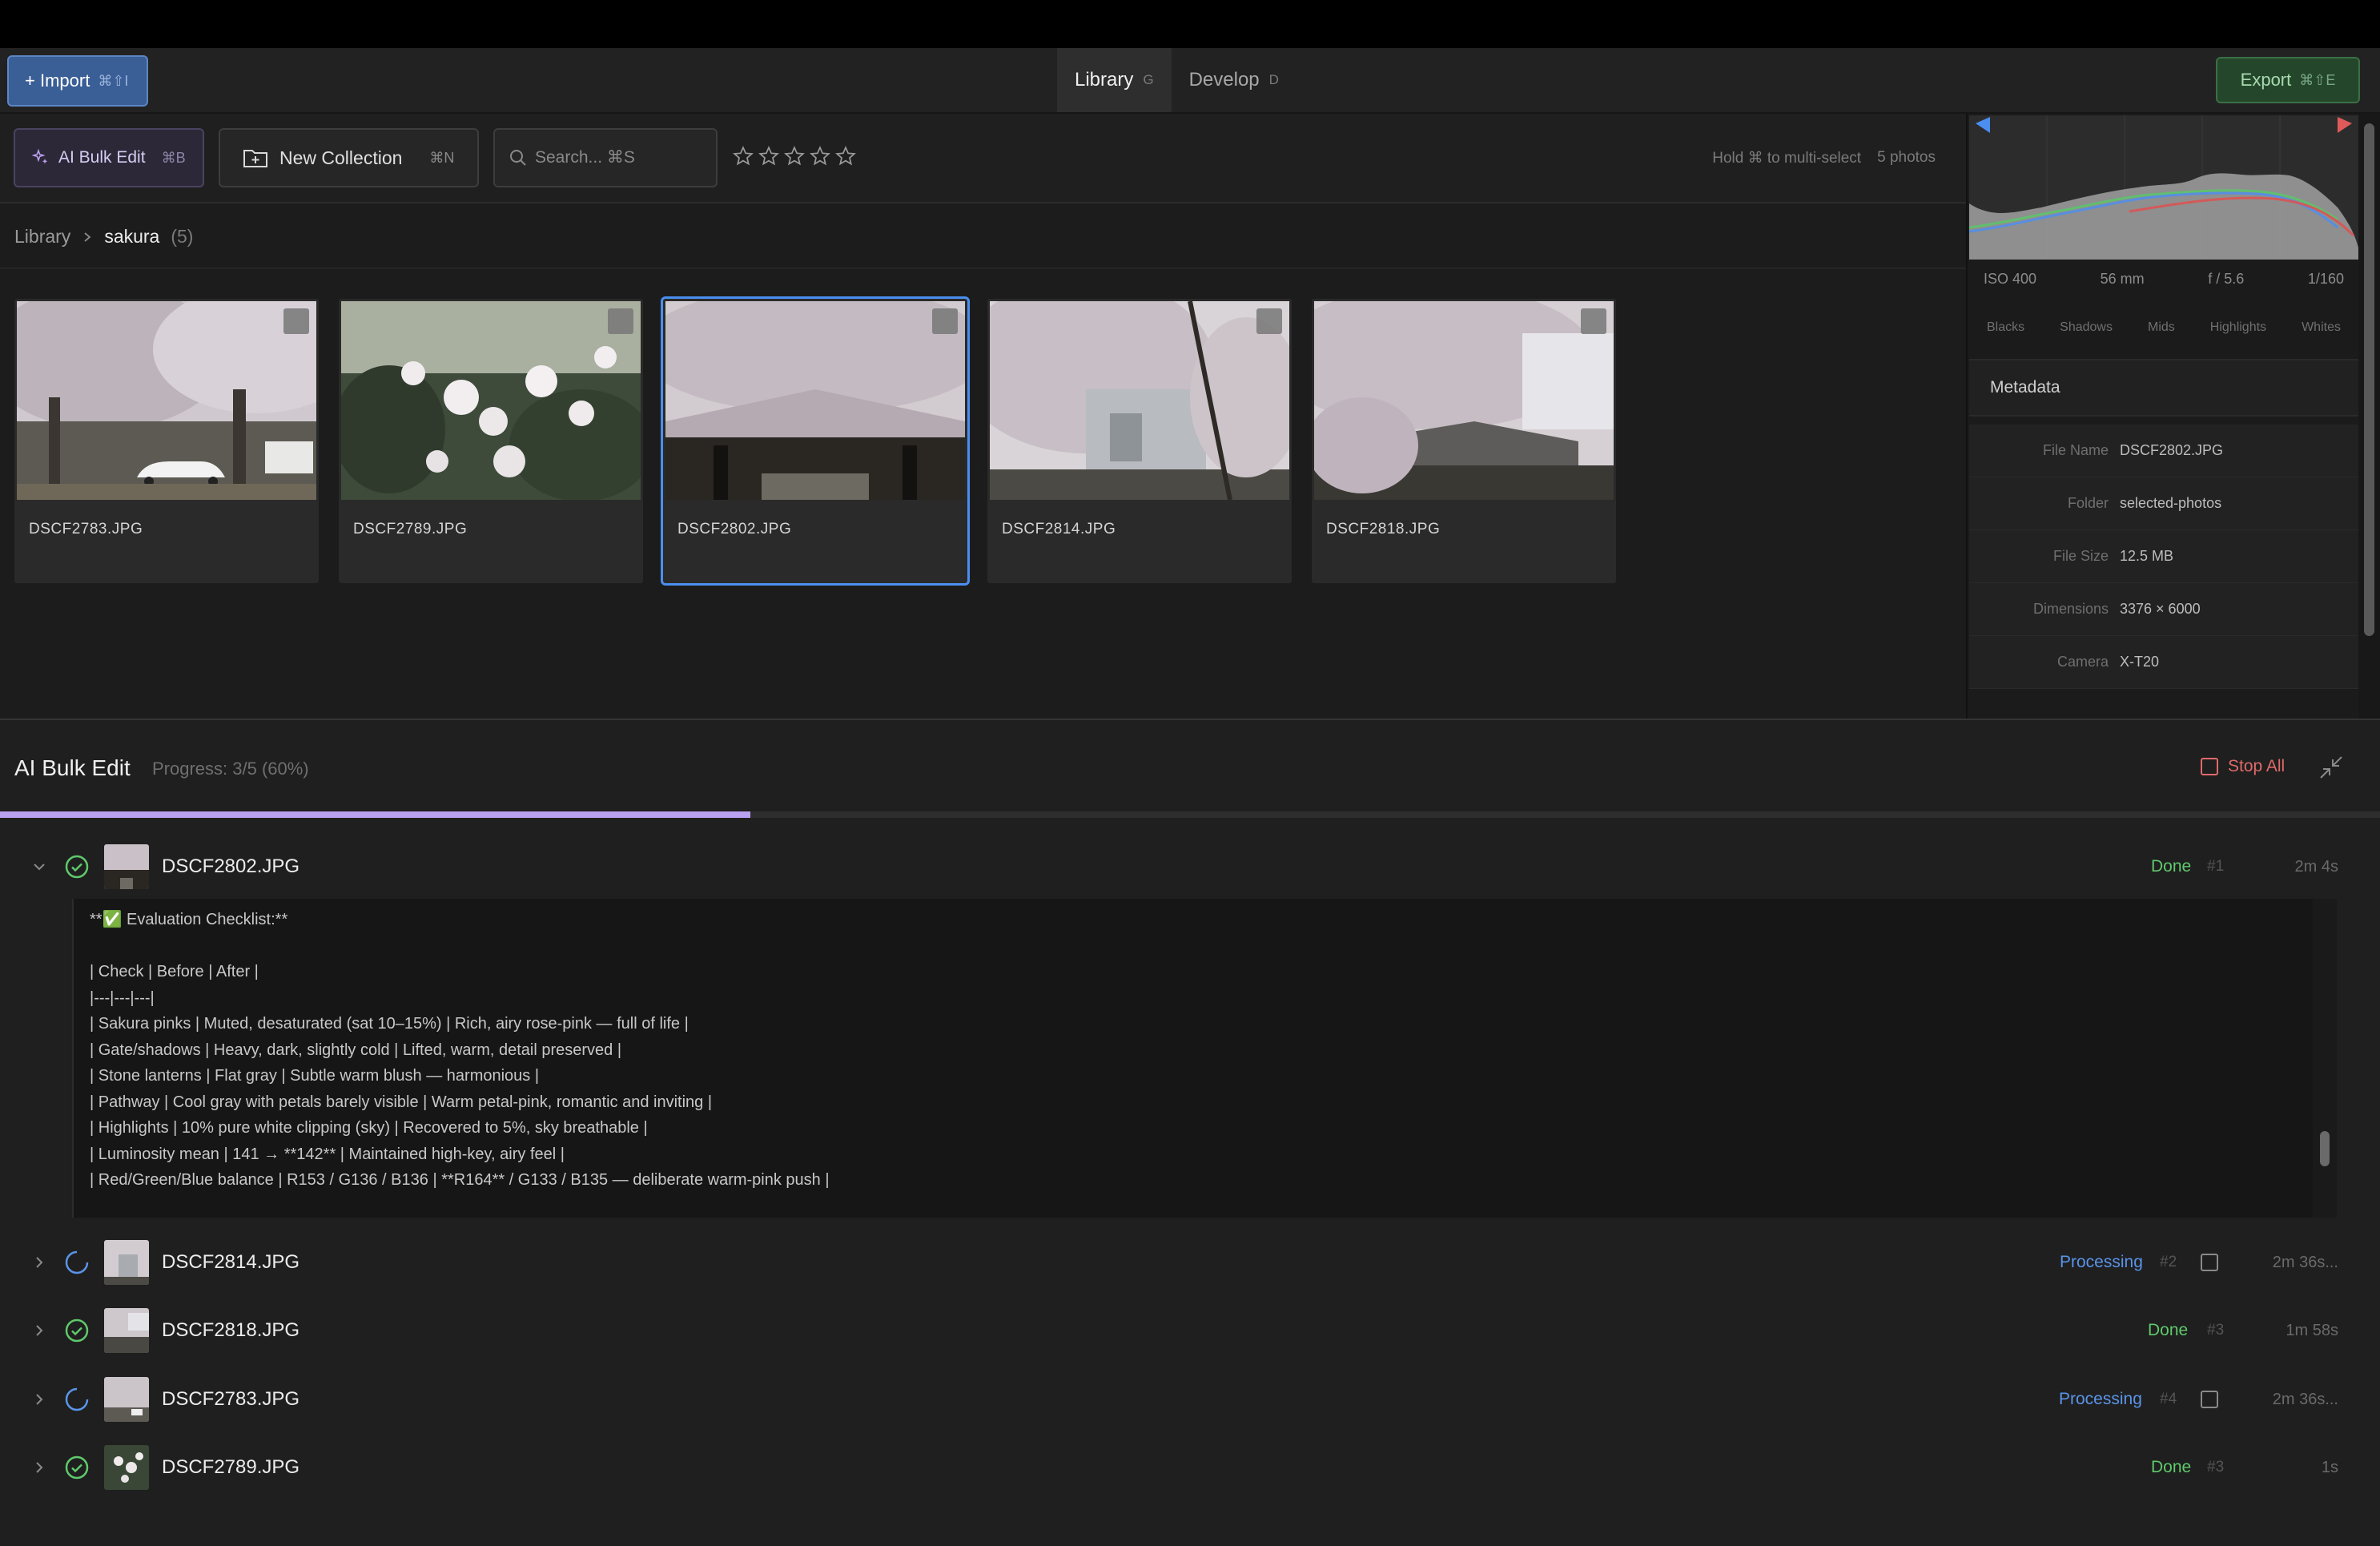 This screenshot has width=2380, height=1546. What do you see at coordinates (173, 157) in the screenshot?
I see `ai-bulk-edit-shortcut: ⌘B` at bounding box center [173, 157].